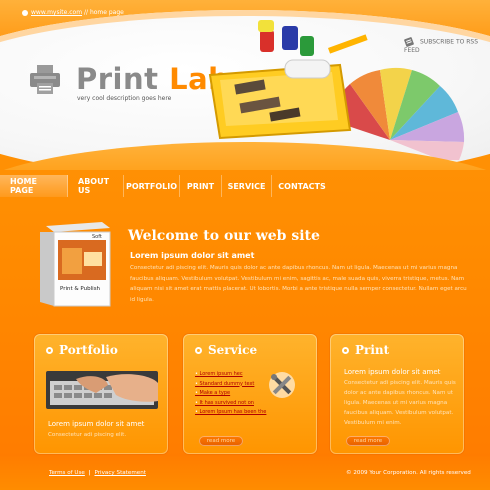 Image resolution: width=490 pixels, height=490 pixels. What do you see at coordinates (224, 236) in the screenshot?
I see `welcome-title: Welcome to our web site` at bounding box center [224, 236].